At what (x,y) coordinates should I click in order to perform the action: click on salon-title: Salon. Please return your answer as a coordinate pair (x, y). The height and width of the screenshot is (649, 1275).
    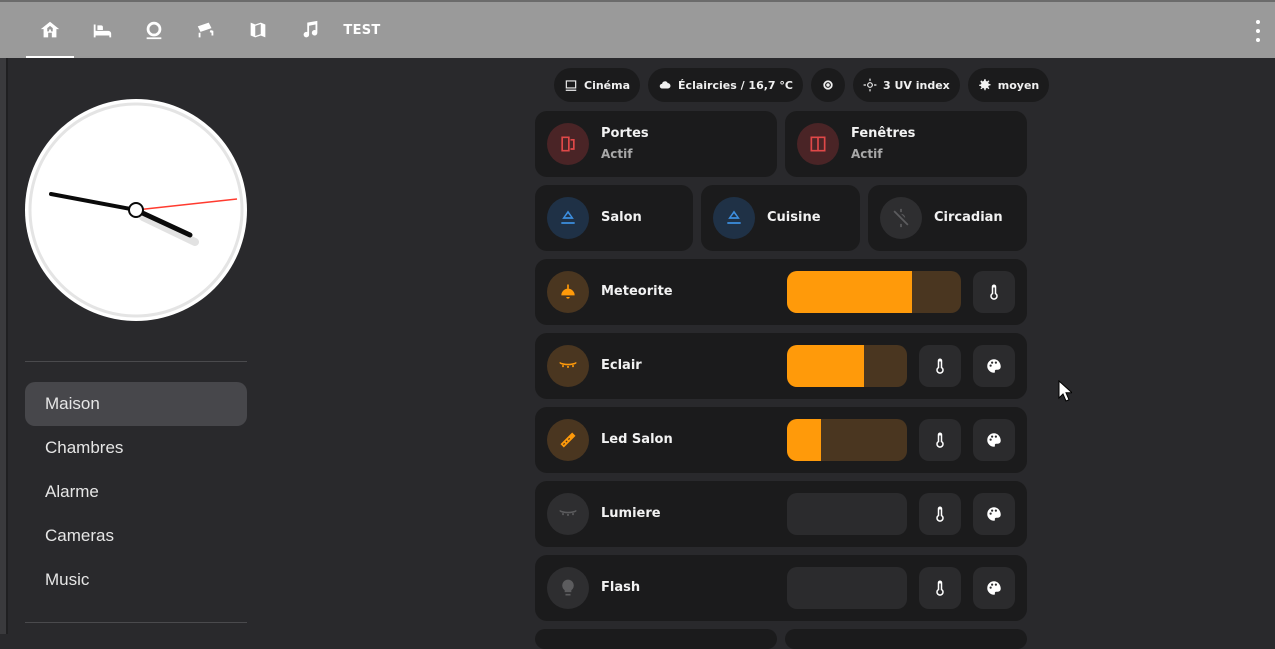
    Looking at the image, I should click on (621, 217).